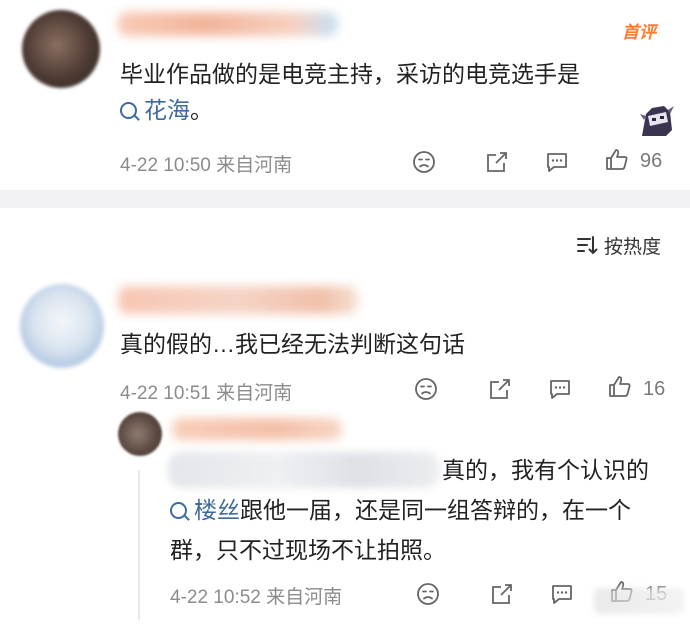 The width and height of the screenshot is (690, 627). What do you see at coordinates (206, 393) in the screenshot?
I see `comment-meta: 4-22 10:51 来自河南` at bounding box center [206, 393].